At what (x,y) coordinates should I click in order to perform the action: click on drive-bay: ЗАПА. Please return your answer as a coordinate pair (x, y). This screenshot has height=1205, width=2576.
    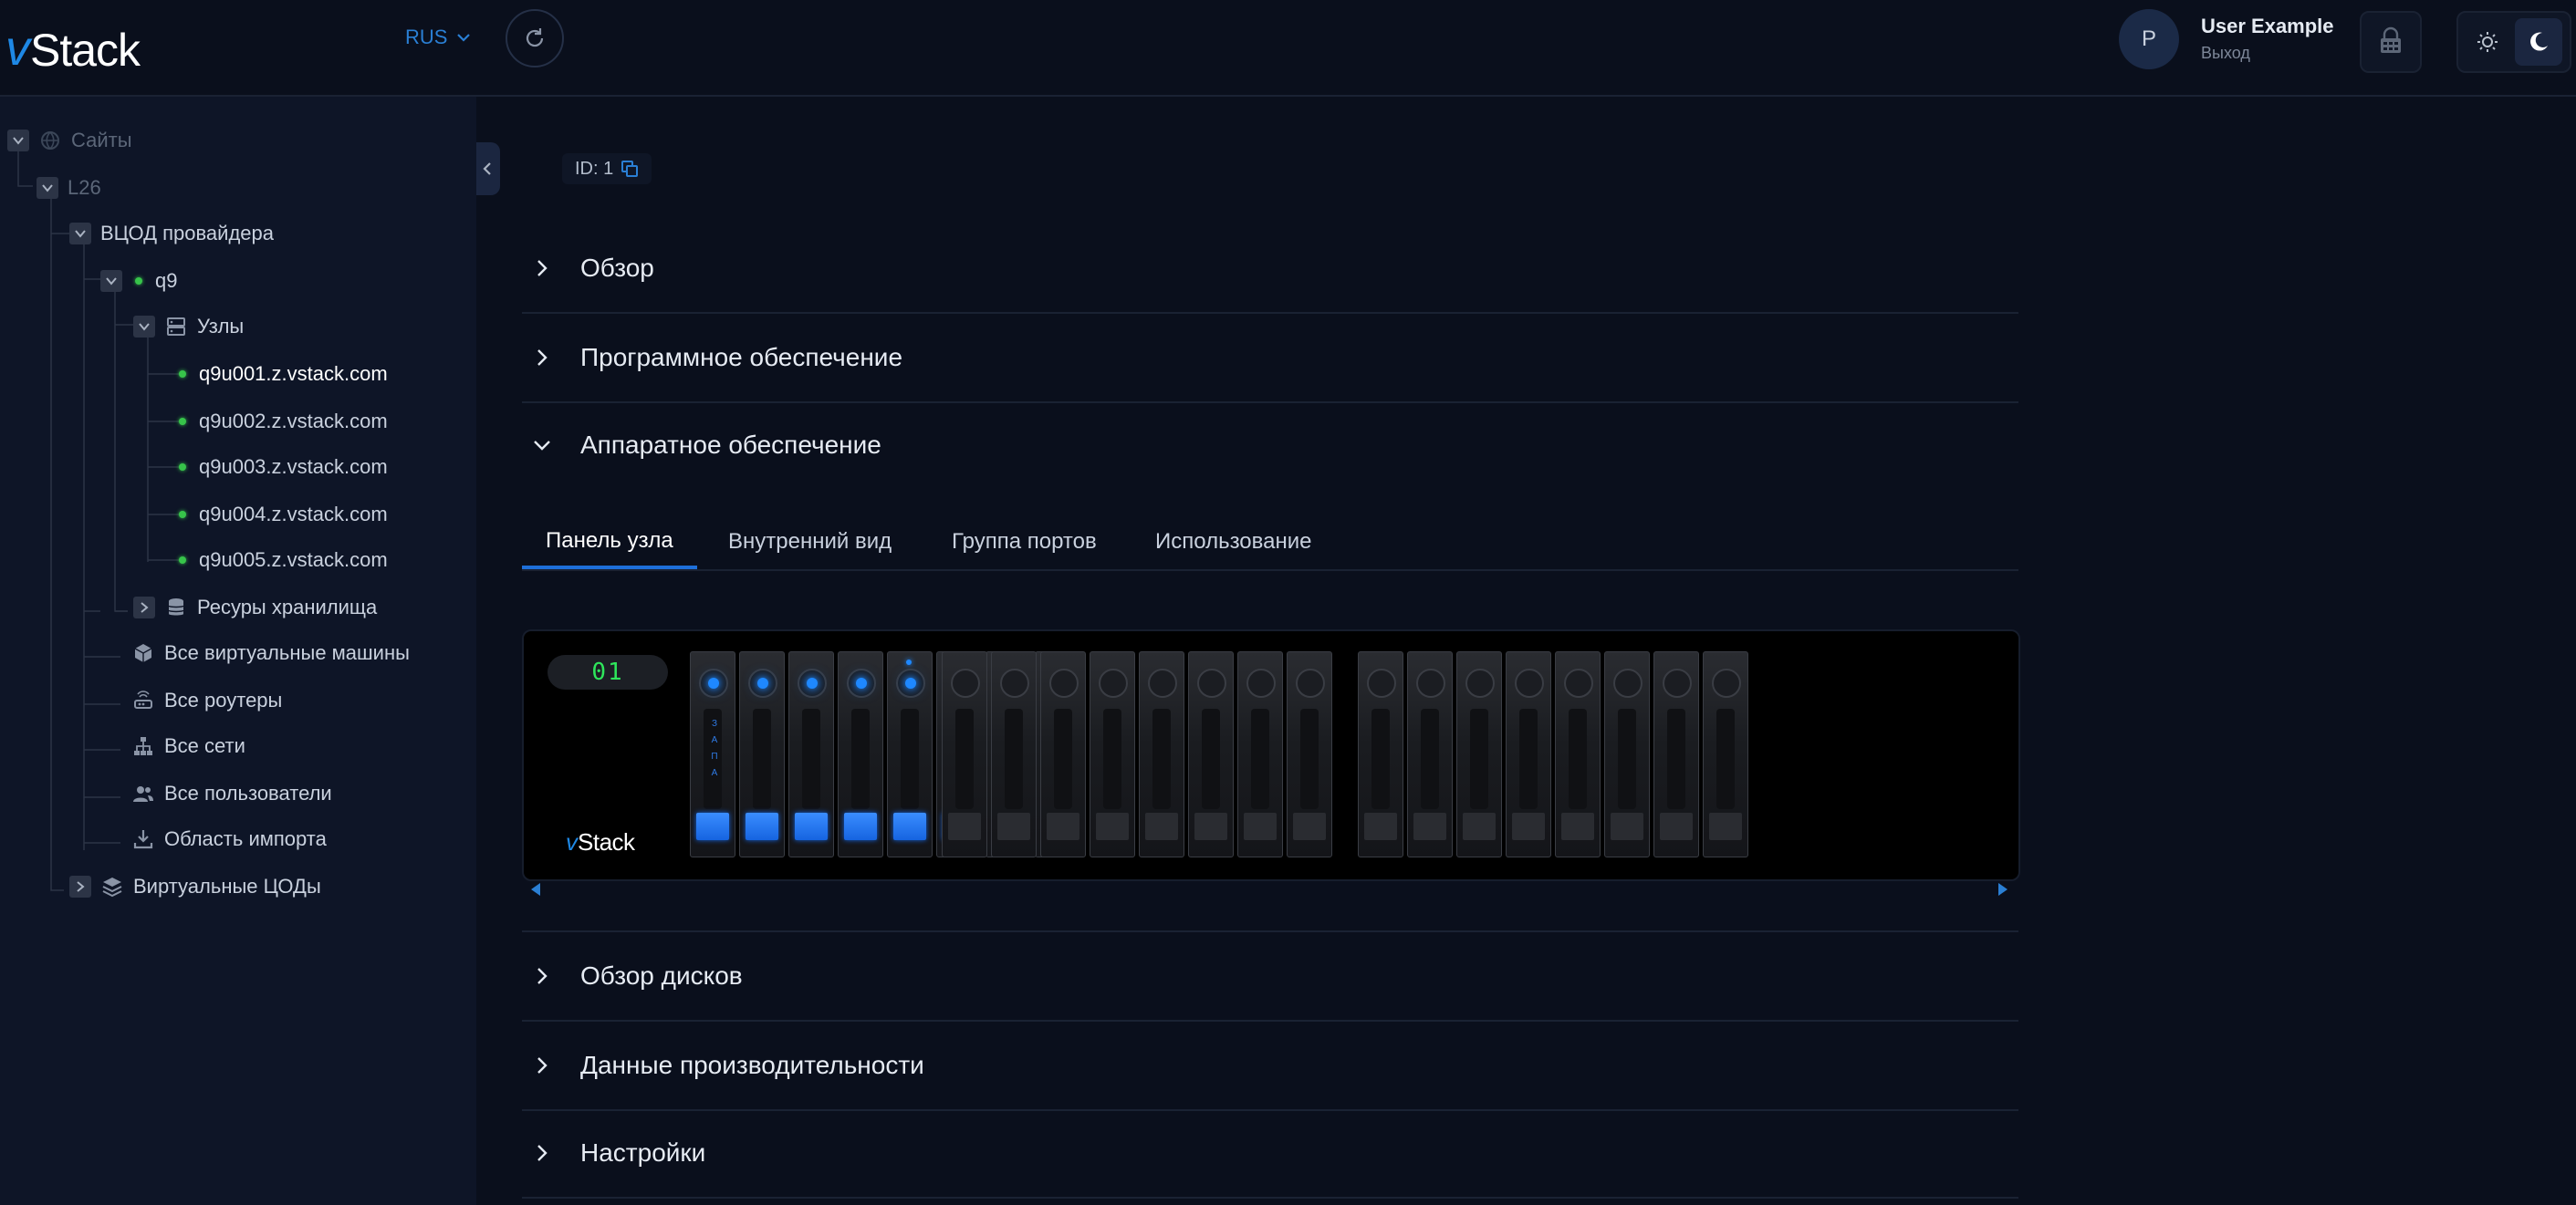
    Looking at the image, I should click on (712, 754).